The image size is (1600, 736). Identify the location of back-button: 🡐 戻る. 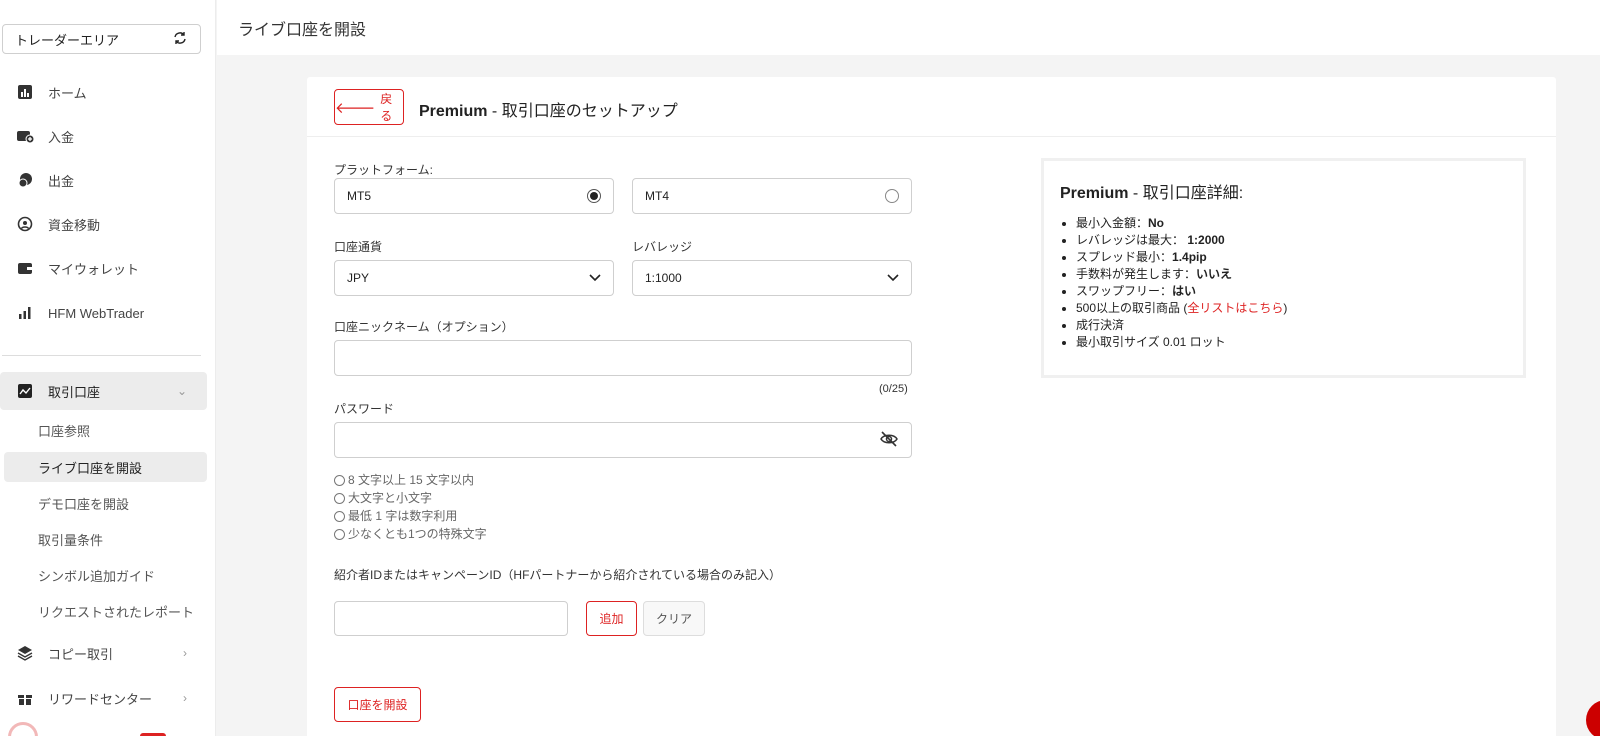
(369, 107).